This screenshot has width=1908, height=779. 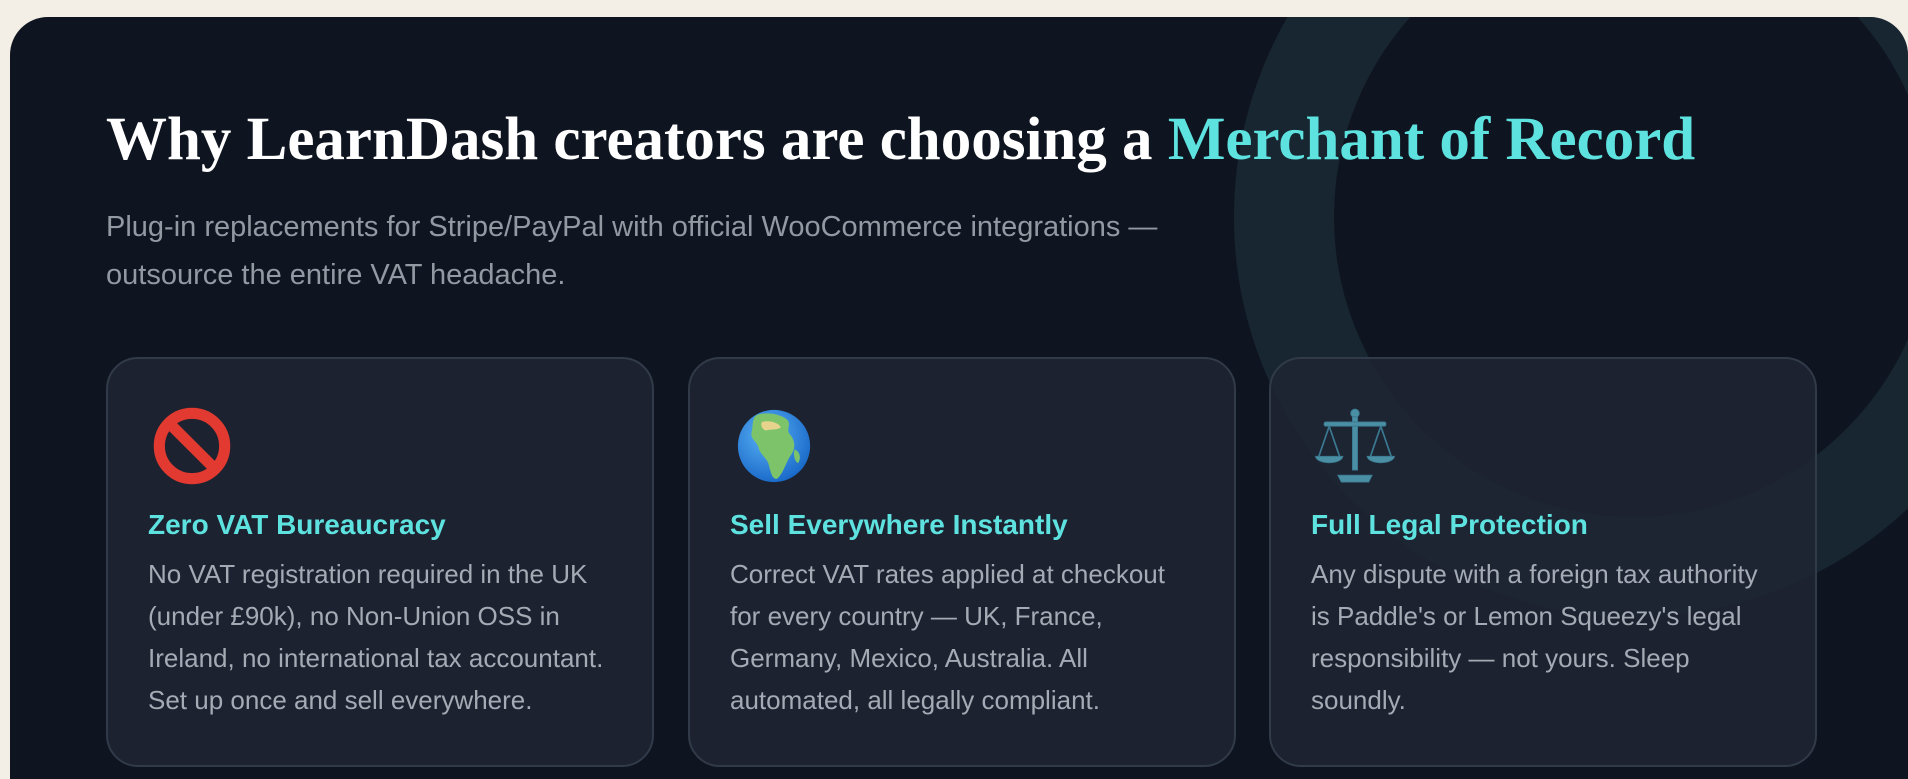 What do you see at coordinates (637, 139) in the screenshot?
I see `heading-prefix: Why LearnDash creators are choosing a` at bounding box center [637, 139].